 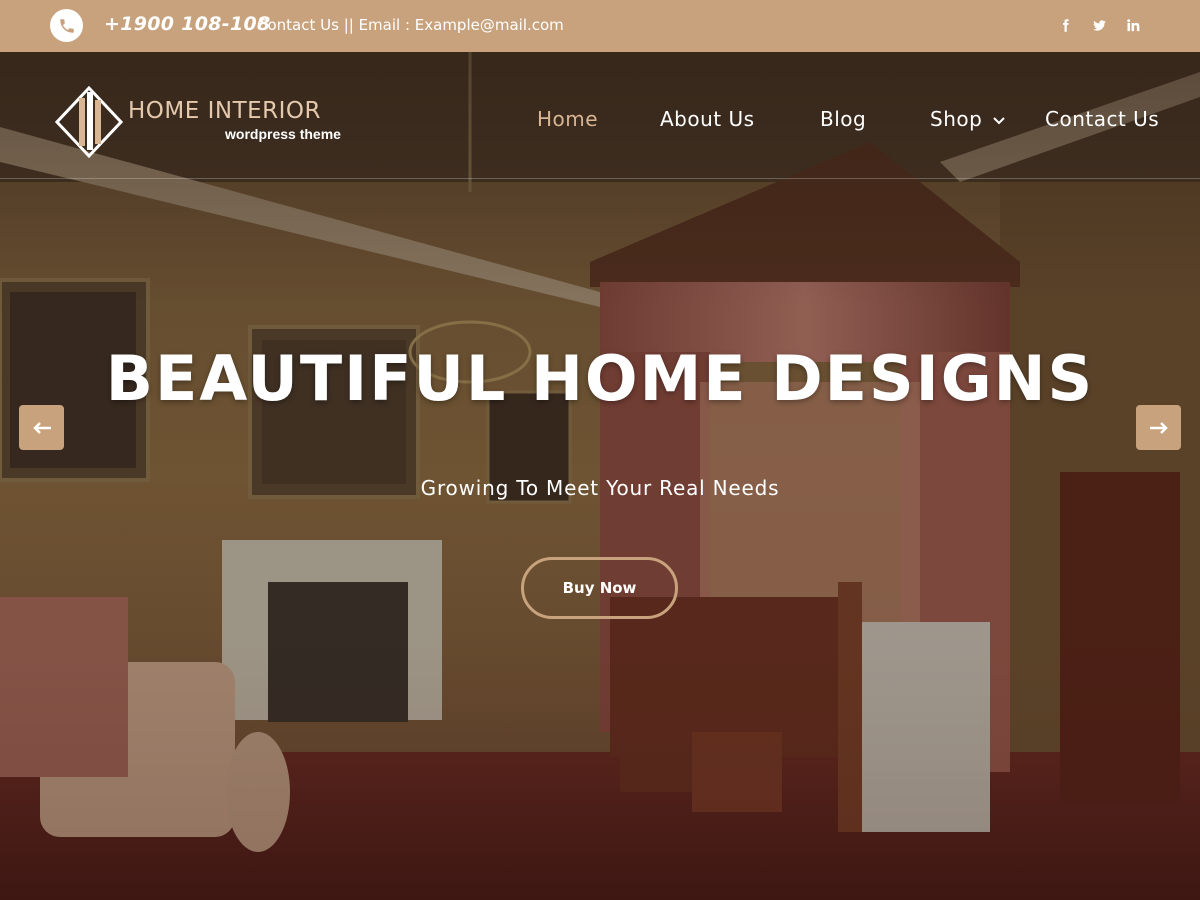 What do you see at coordinates (187, 24) in the screenshot?
I see `phone-number: +1900 108-108` at bounding box center [187, 24].